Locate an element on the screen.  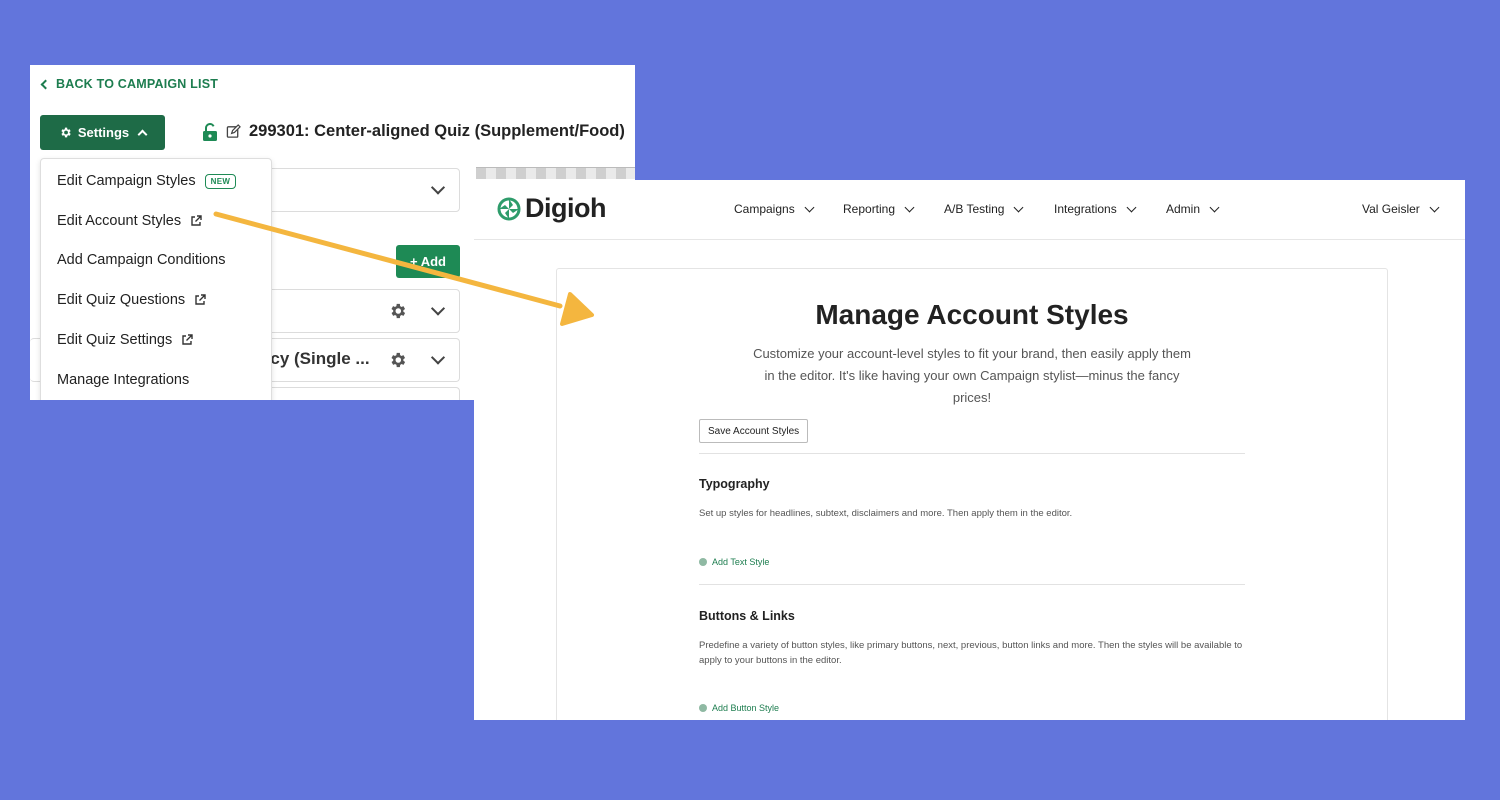
nav-label: Campaigns is located at coordinates (764, 209).